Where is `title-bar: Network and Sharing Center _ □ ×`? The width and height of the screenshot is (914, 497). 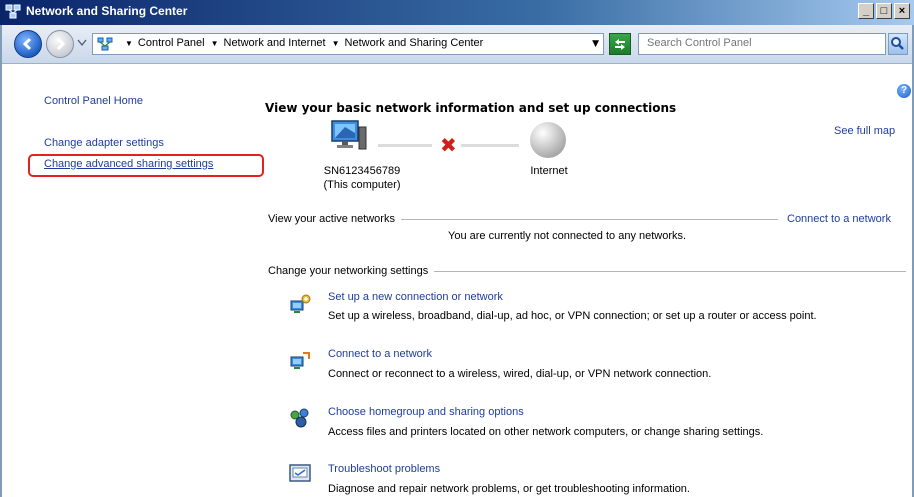 title-bar: Network and Sharing Center _ □ × is located at coordinates (457, 12).